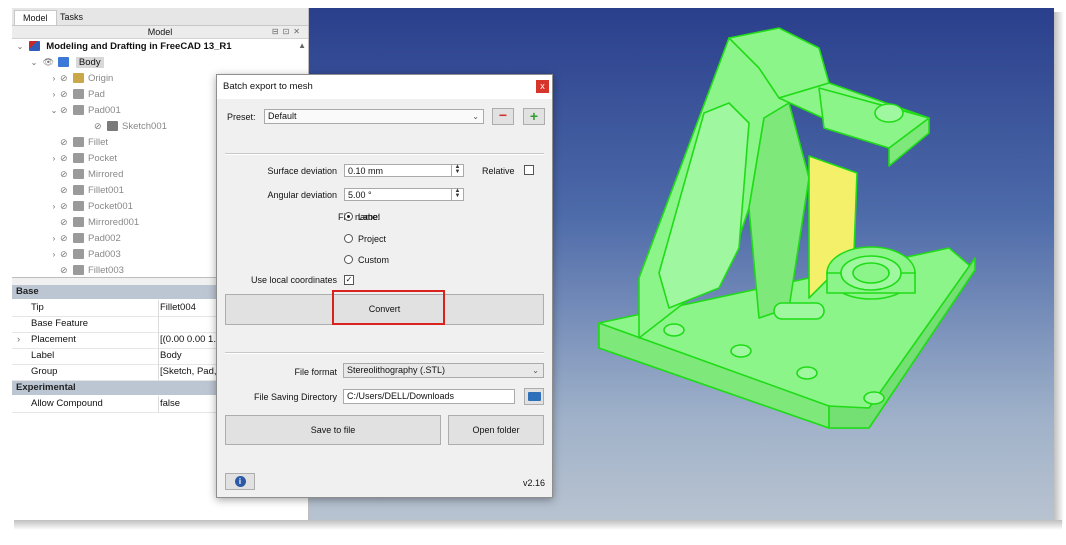  I want to click on tree-item-label: Pad003, so click(104, 254).